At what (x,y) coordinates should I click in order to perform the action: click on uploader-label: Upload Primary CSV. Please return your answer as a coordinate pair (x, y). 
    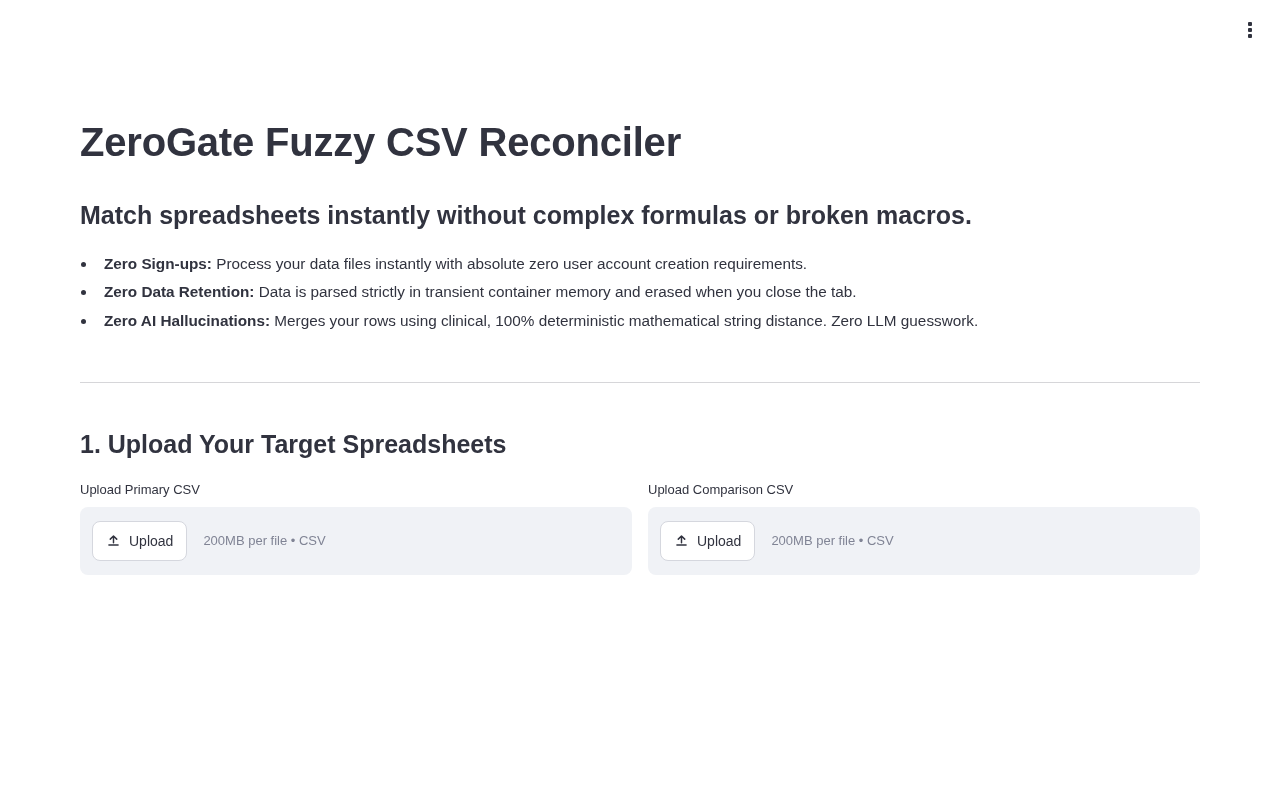
    Looking at the image, I should click on (140, 489).